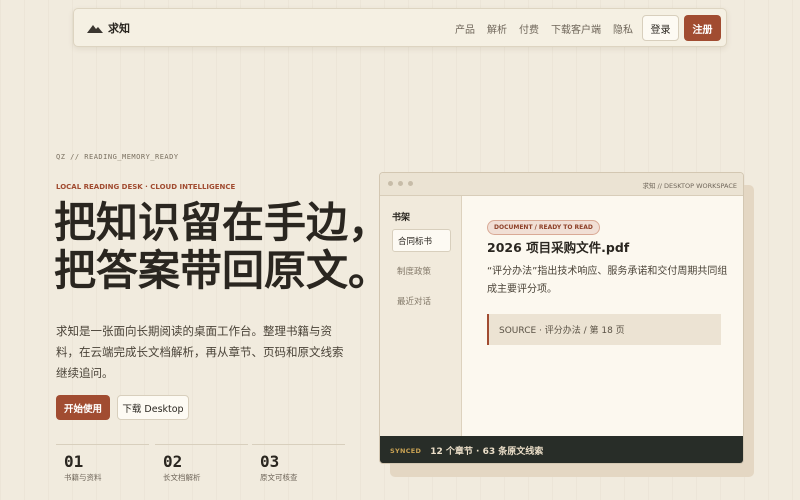 The height and width of the screenshot is (500, 800). I want to click on status-line: QZ // READING_MEMORY_READY, so click(117, 157).